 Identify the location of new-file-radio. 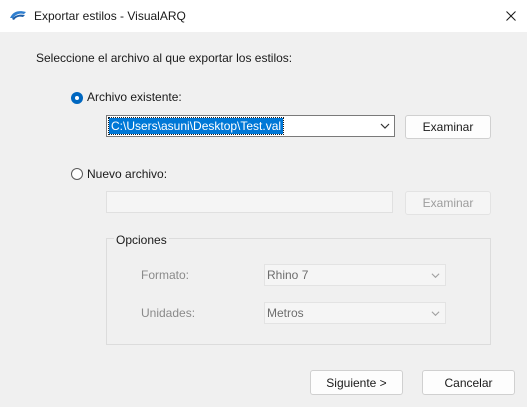
(77, 174).